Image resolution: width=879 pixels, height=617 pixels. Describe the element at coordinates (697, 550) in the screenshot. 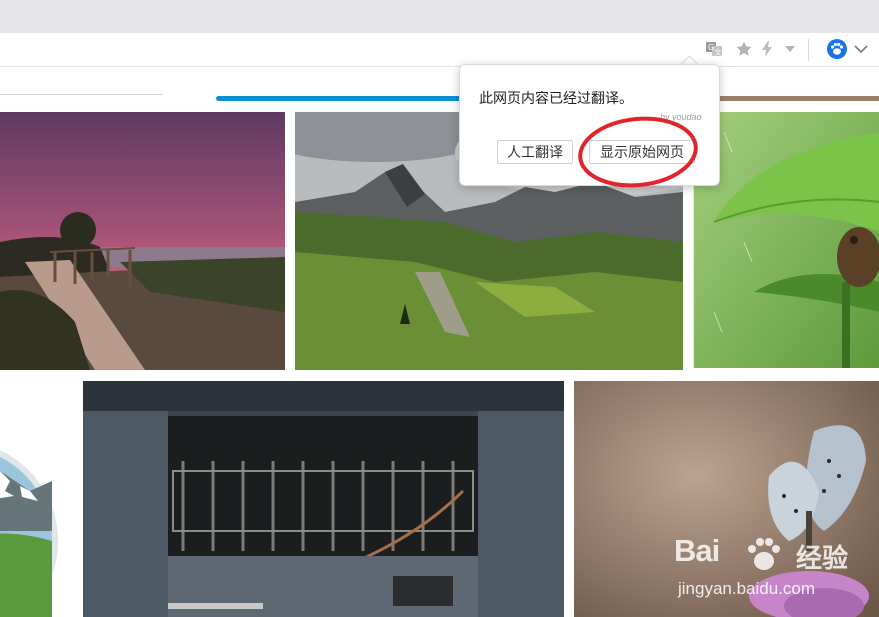

I see `watermark-logo: Bai` at that location.